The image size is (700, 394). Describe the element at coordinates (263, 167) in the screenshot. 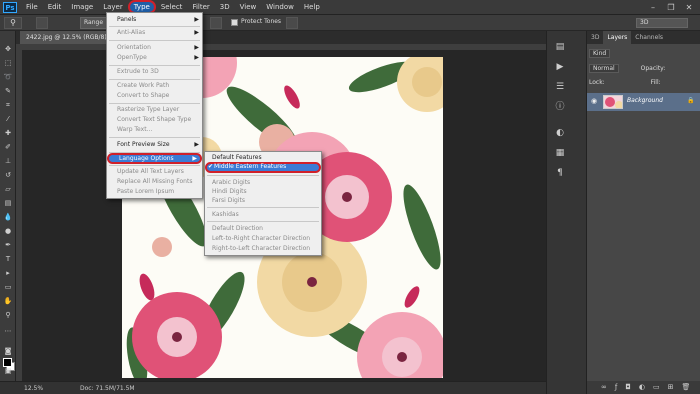

I see `submenu-item-middle-eastern-features: ✔ Middle Eastern Features` at that location.